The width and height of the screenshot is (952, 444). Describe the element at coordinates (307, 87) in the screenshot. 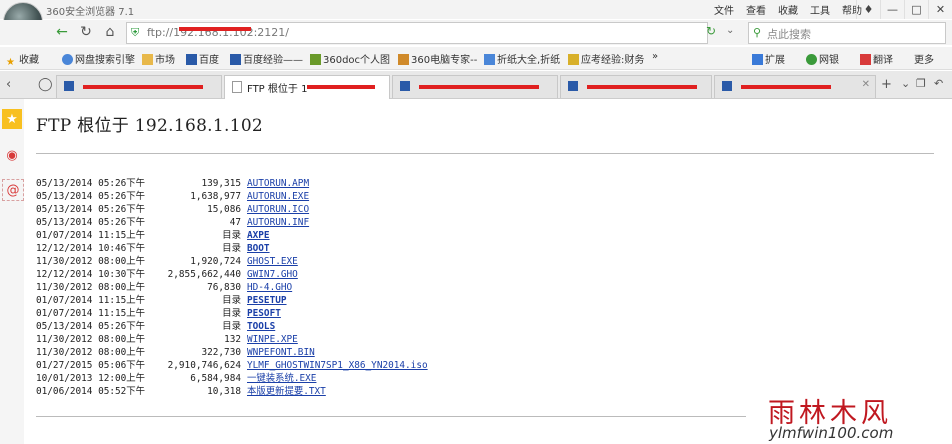

I see `tab-active: FTP 根位于 1` at that location.